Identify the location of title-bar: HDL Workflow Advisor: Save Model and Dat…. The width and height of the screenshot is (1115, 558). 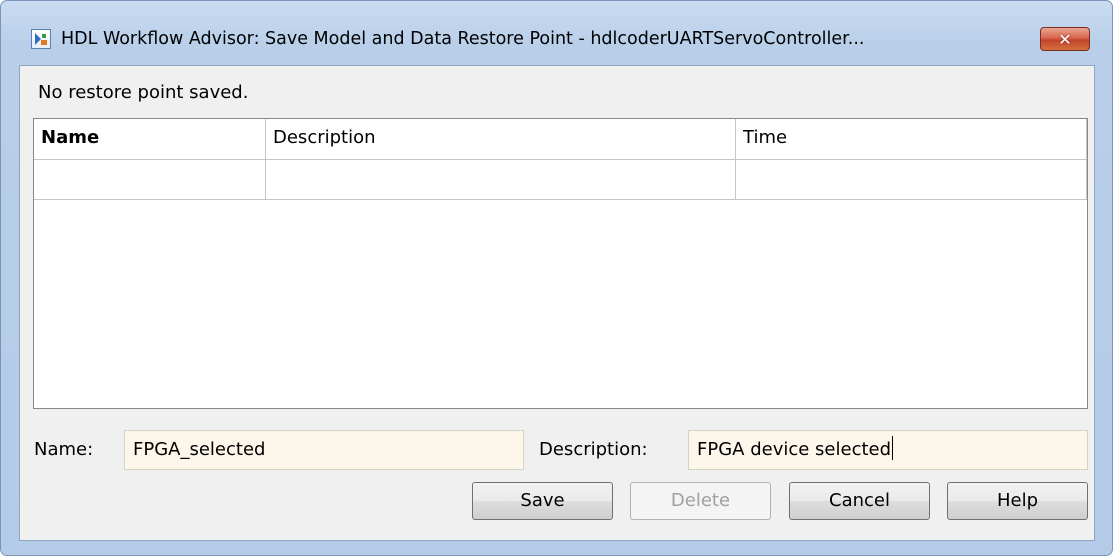
(556, 33).